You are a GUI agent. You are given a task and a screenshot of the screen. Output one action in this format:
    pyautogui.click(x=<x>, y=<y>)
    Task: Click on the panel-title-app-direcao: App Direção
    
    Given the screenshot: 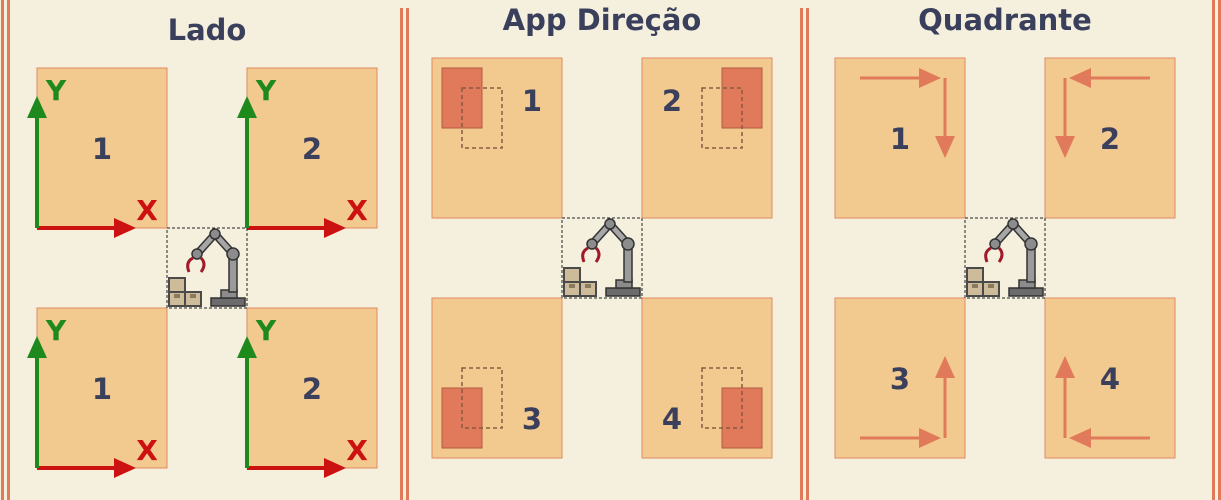 What is the action you would take?
    pyautogui.click(x=602, y=20)
    